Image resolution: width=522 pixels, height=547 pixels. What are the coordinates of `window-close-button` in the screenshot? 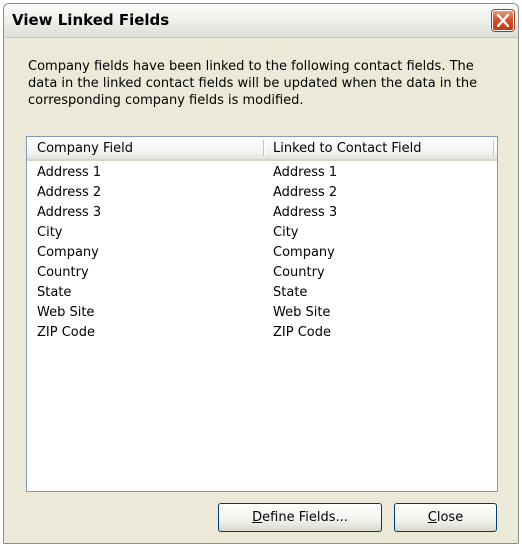 It's located at (503, 20).